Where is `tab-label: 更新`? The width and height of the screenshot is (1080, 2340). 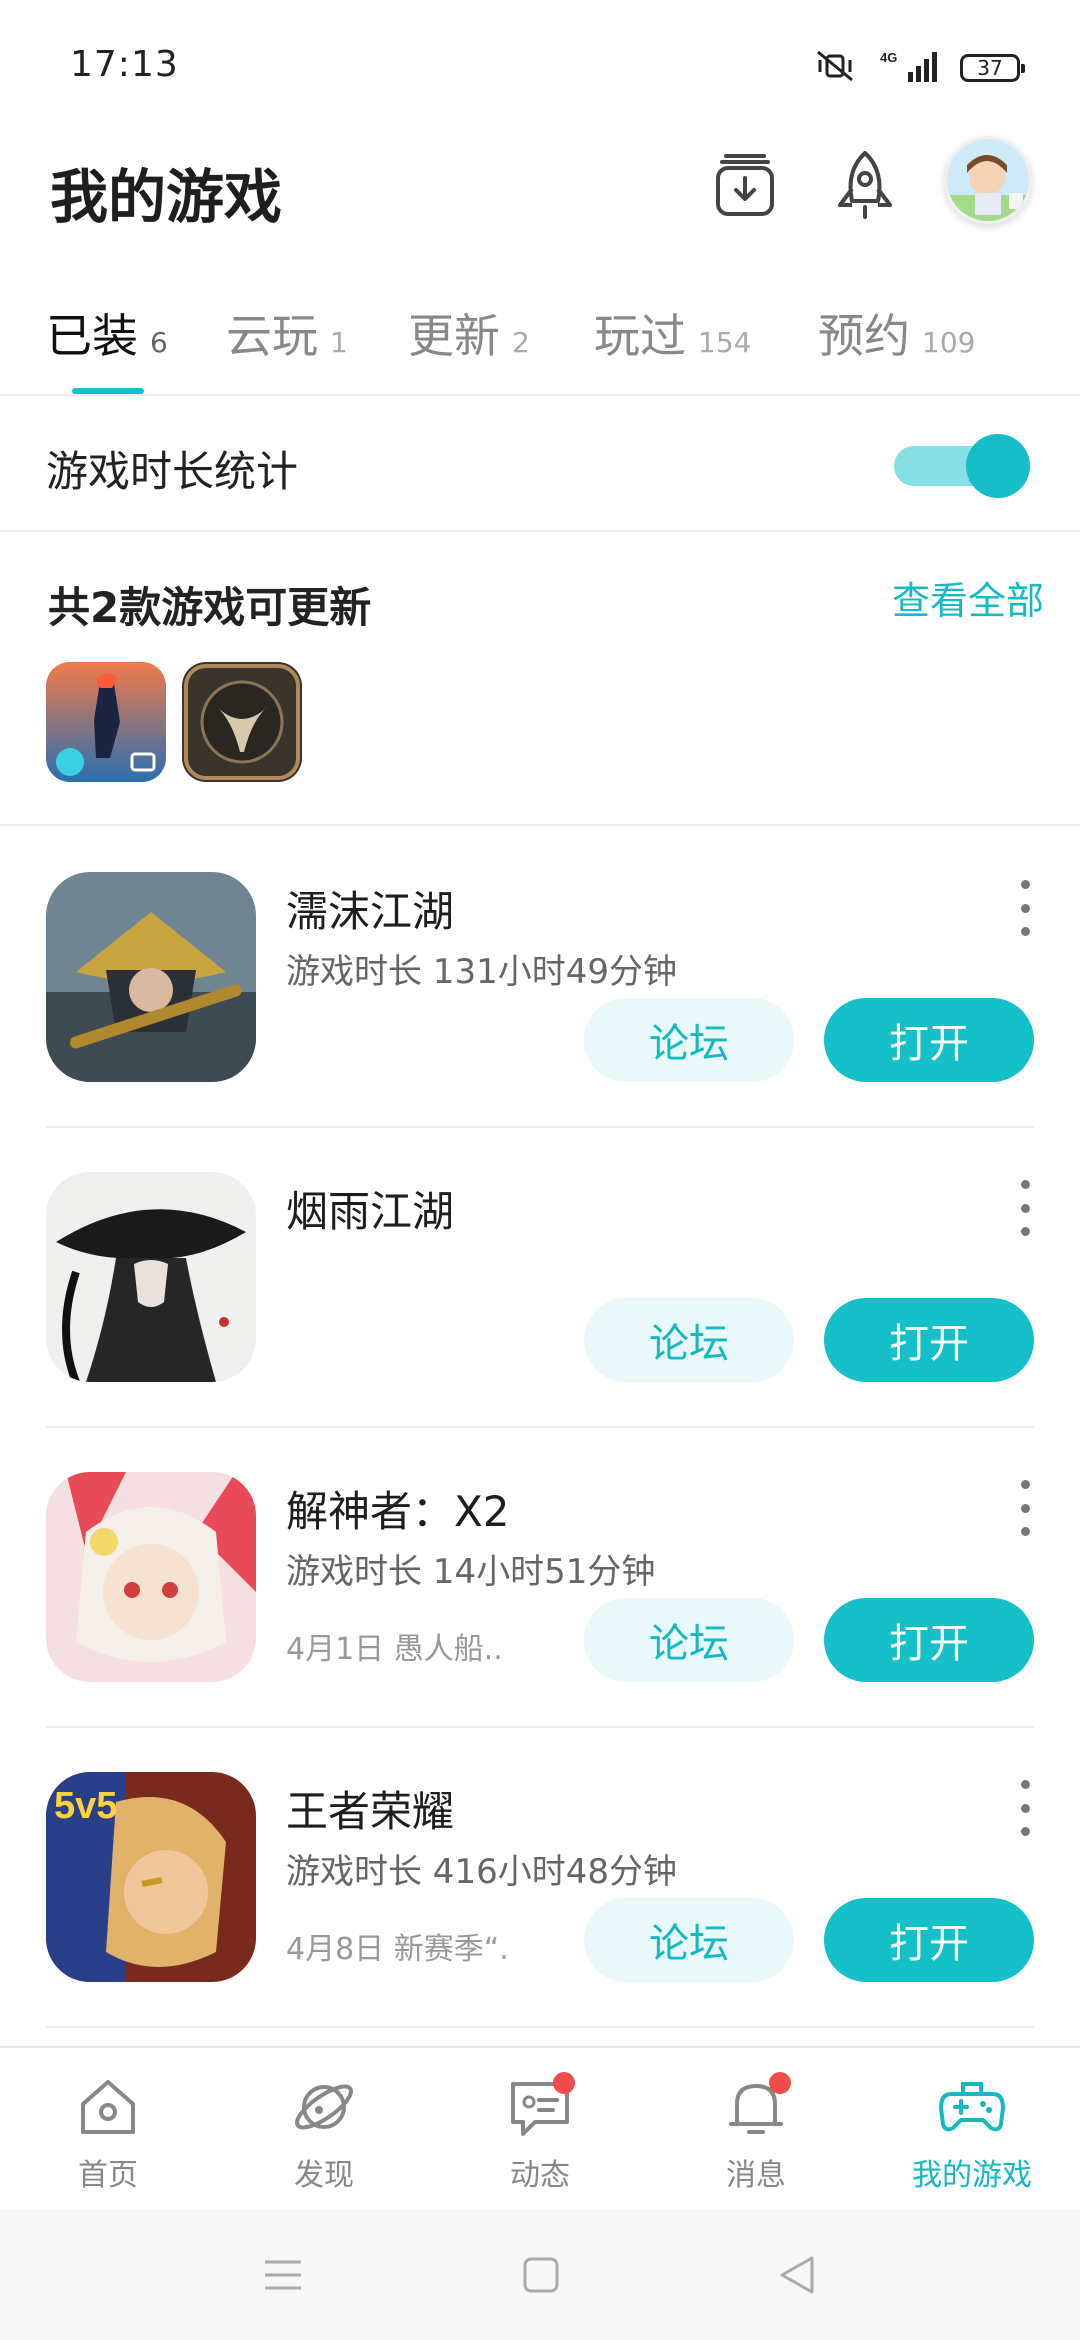
tab-label: 更新 is located at coordinates (454, 336).